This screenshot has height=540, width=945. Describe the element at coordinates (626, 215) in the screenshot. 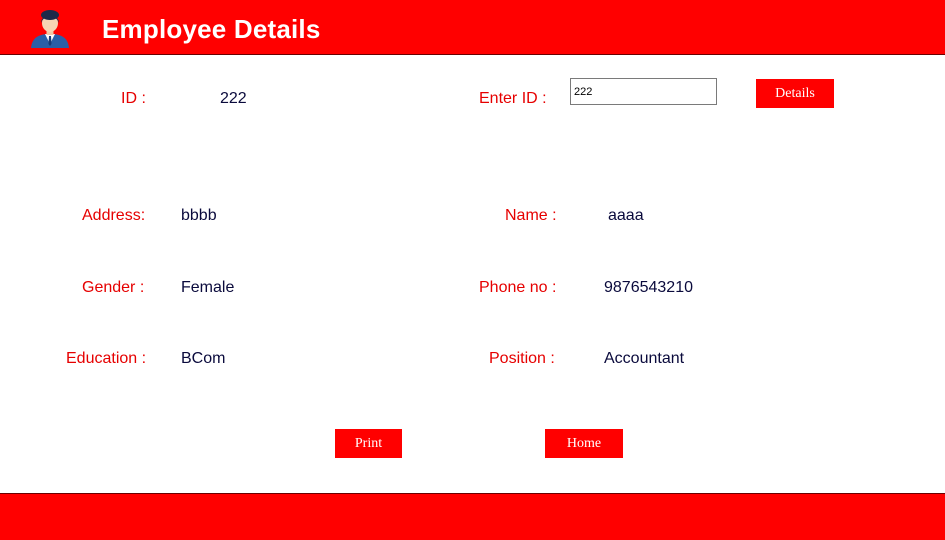

I see `name-value: aaaa` at that location.